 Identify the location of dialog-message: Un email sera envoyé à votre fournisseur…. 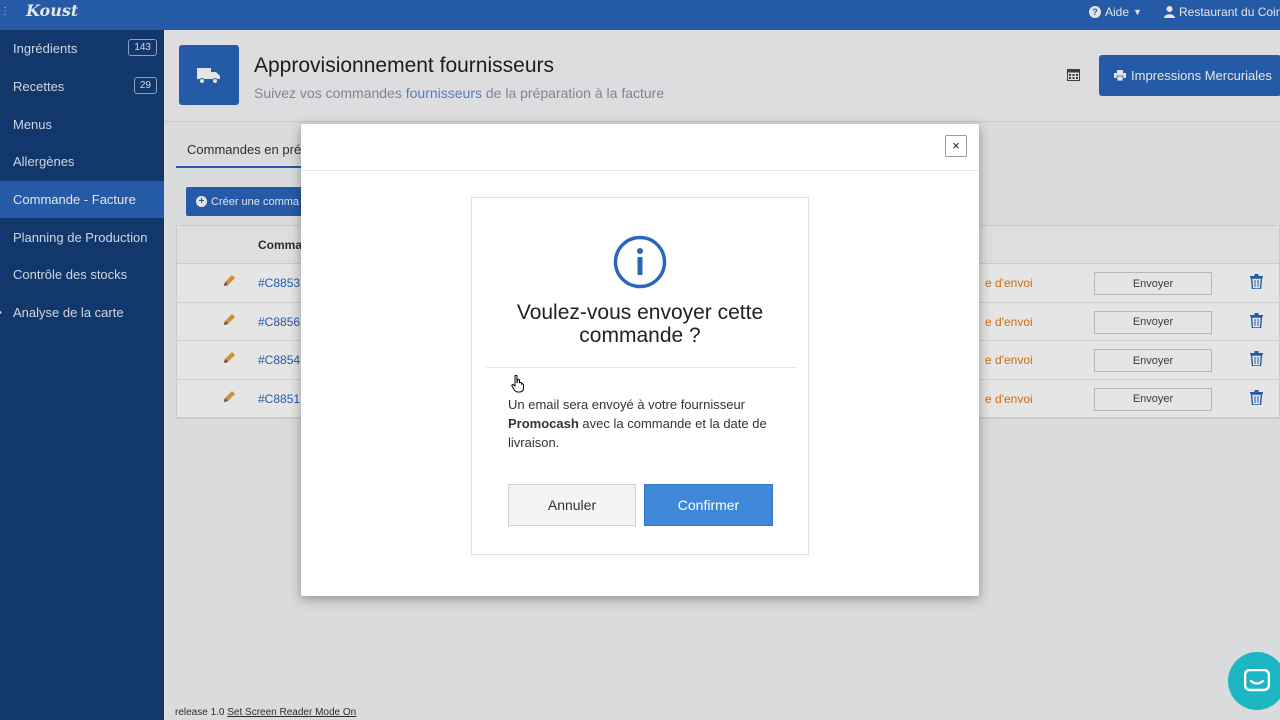
(643, 423).